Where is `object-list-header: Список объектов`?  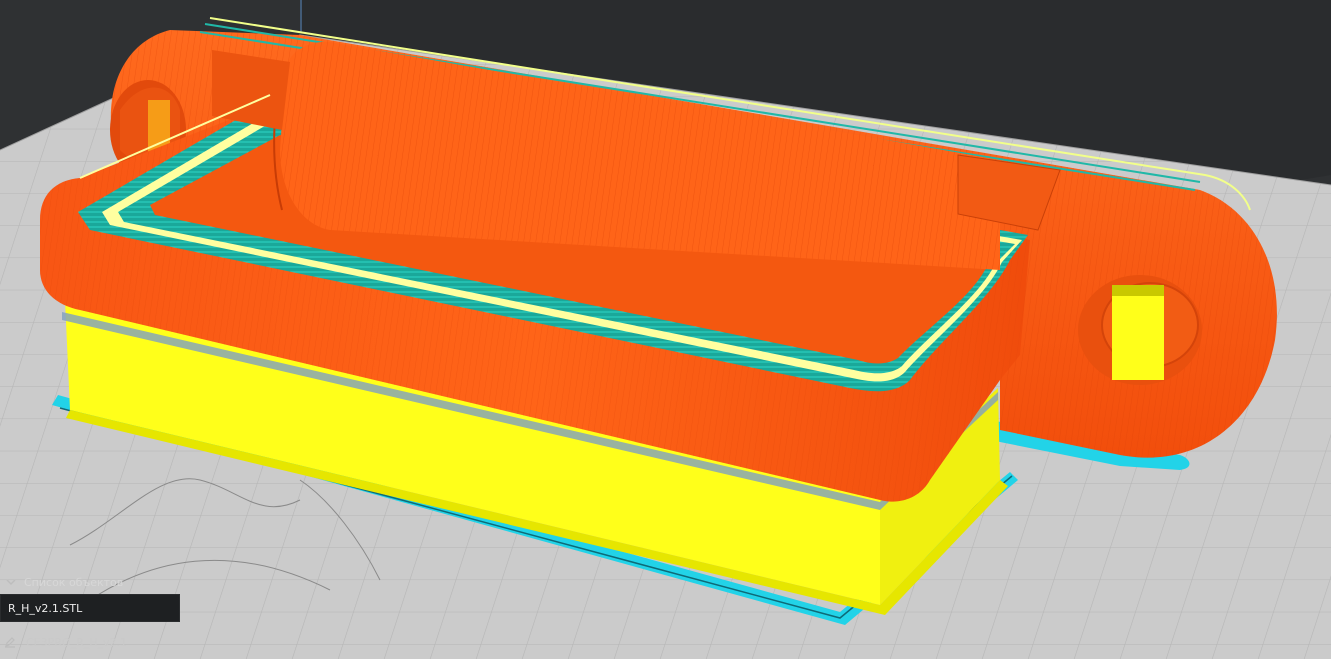
object-list-header: Список объектов is located at coordinates (64, 582).